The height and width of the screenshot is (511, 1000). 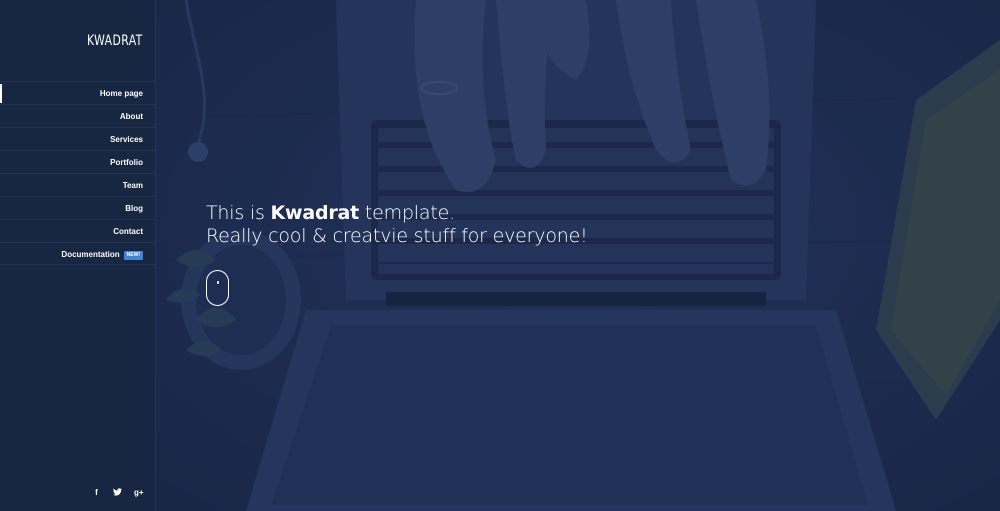 I want to click on facebook-icon: f, so click(x=96, y=493).